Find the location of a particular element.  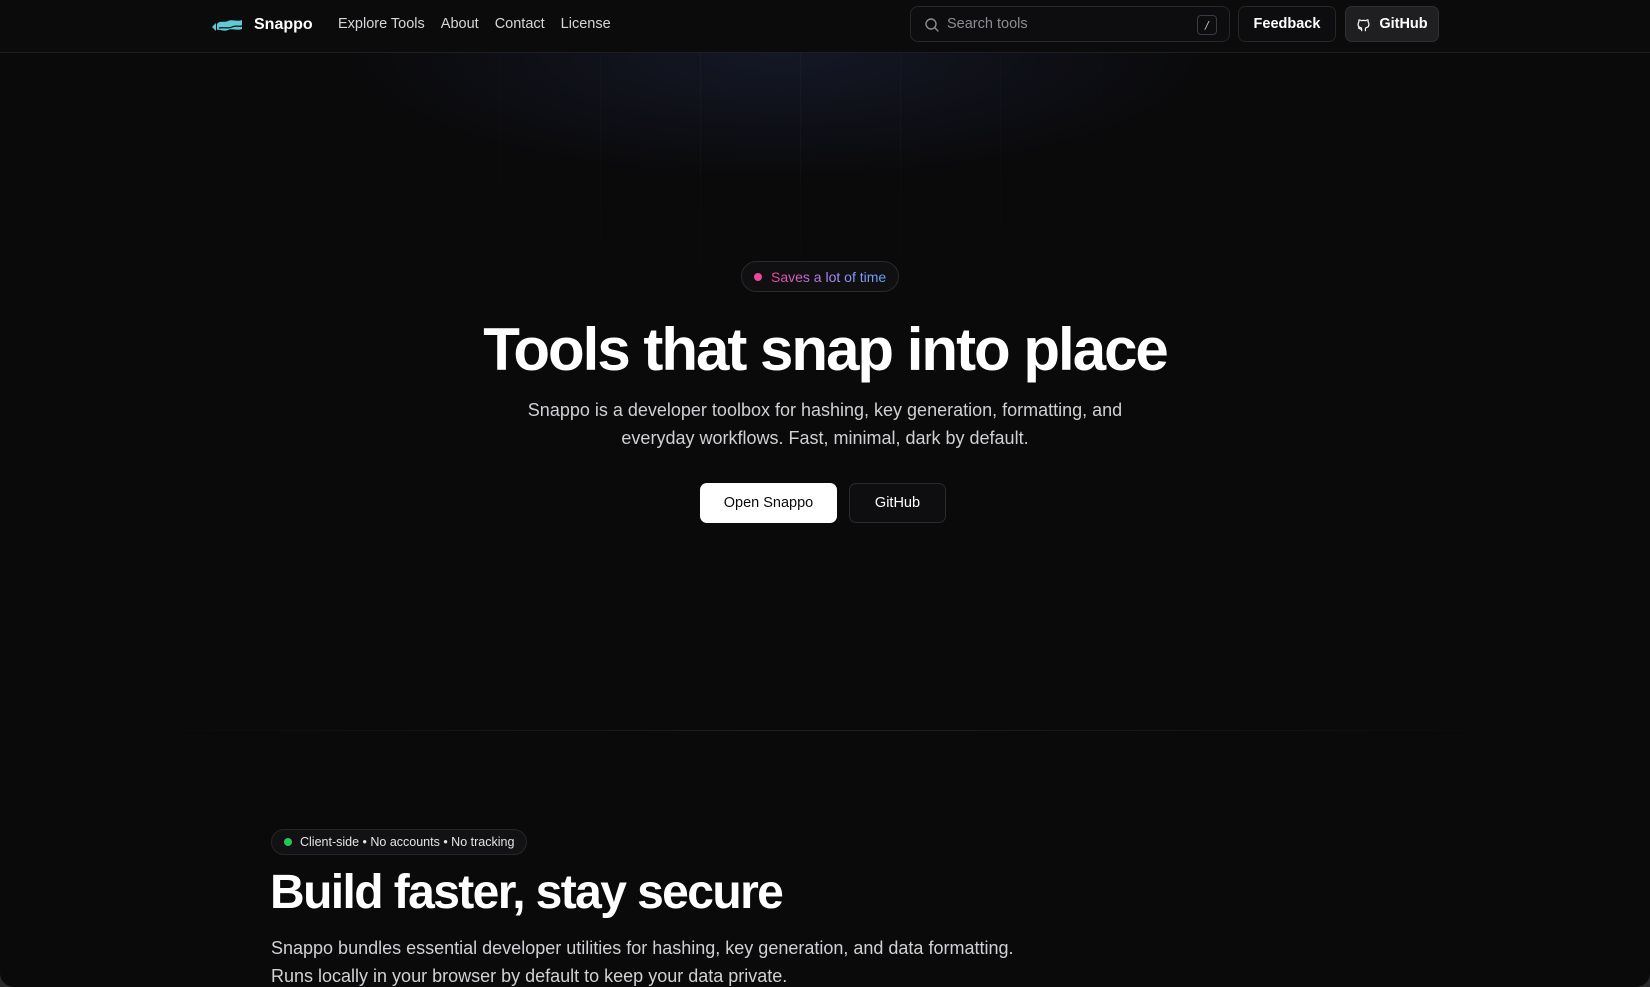

open-snappo-button: Open Snappo is located at coordinates (768, 503).